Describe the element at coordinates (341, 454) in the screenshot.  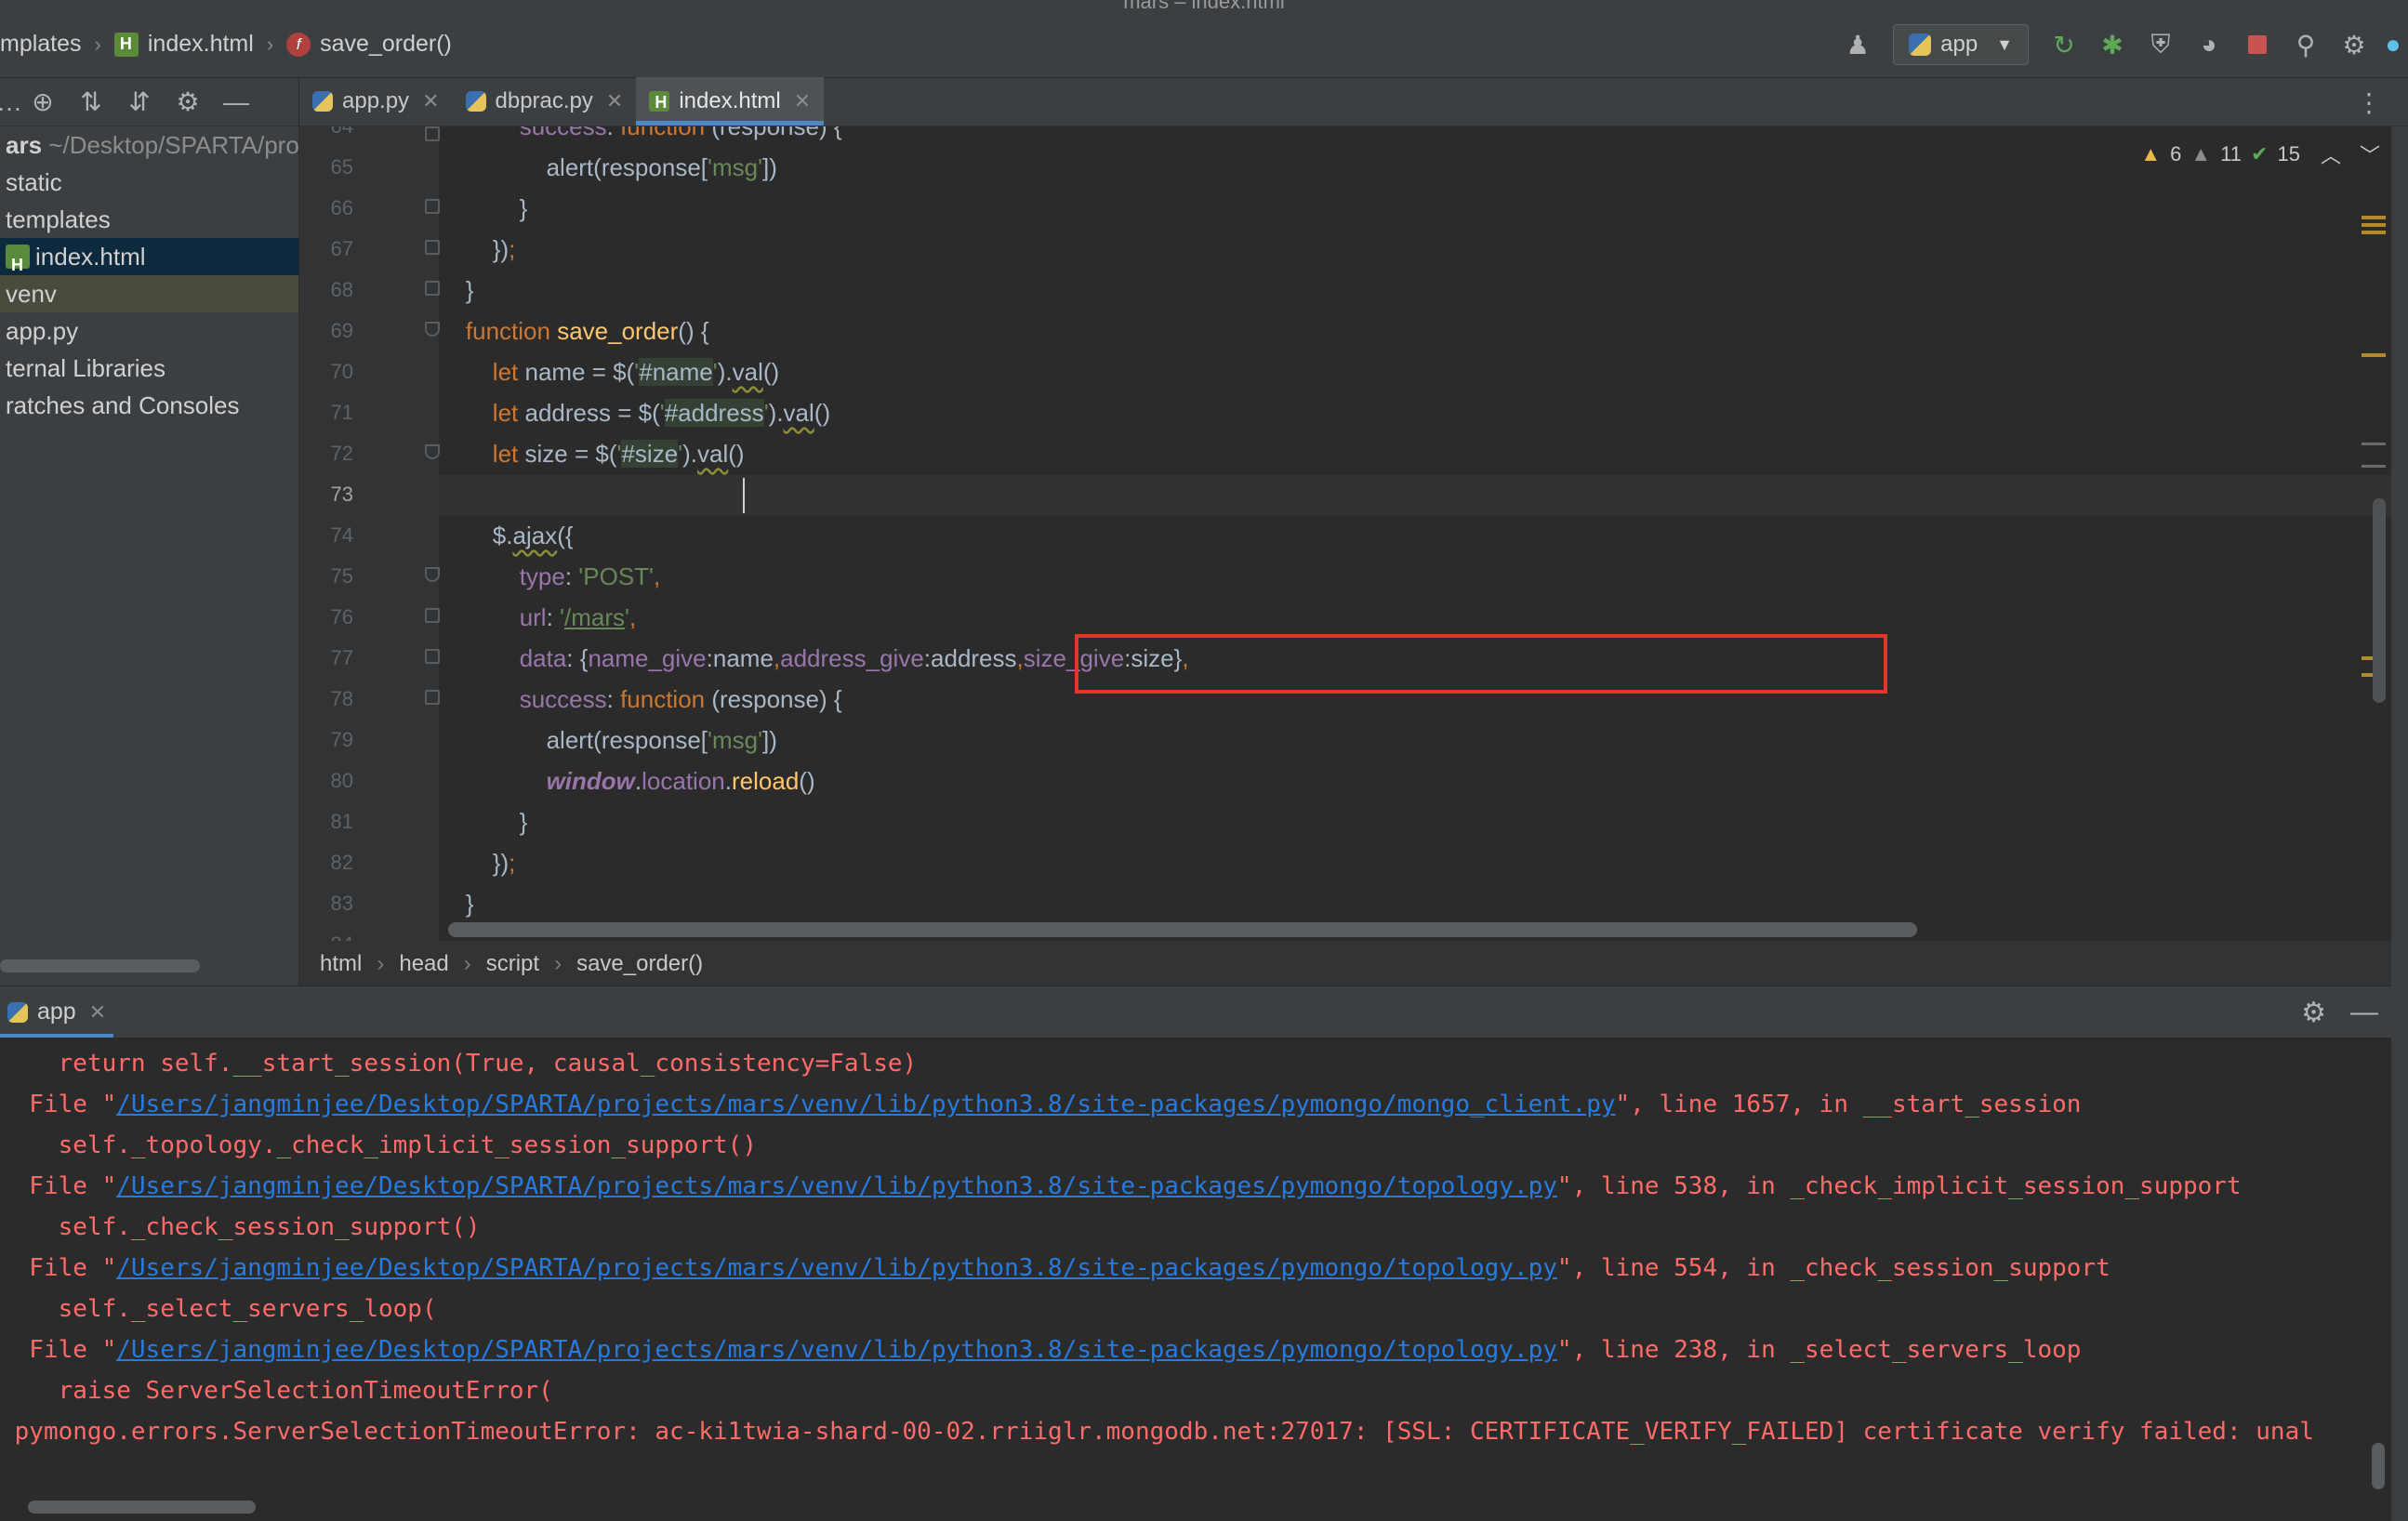
I see `line-number: 72` at that location.